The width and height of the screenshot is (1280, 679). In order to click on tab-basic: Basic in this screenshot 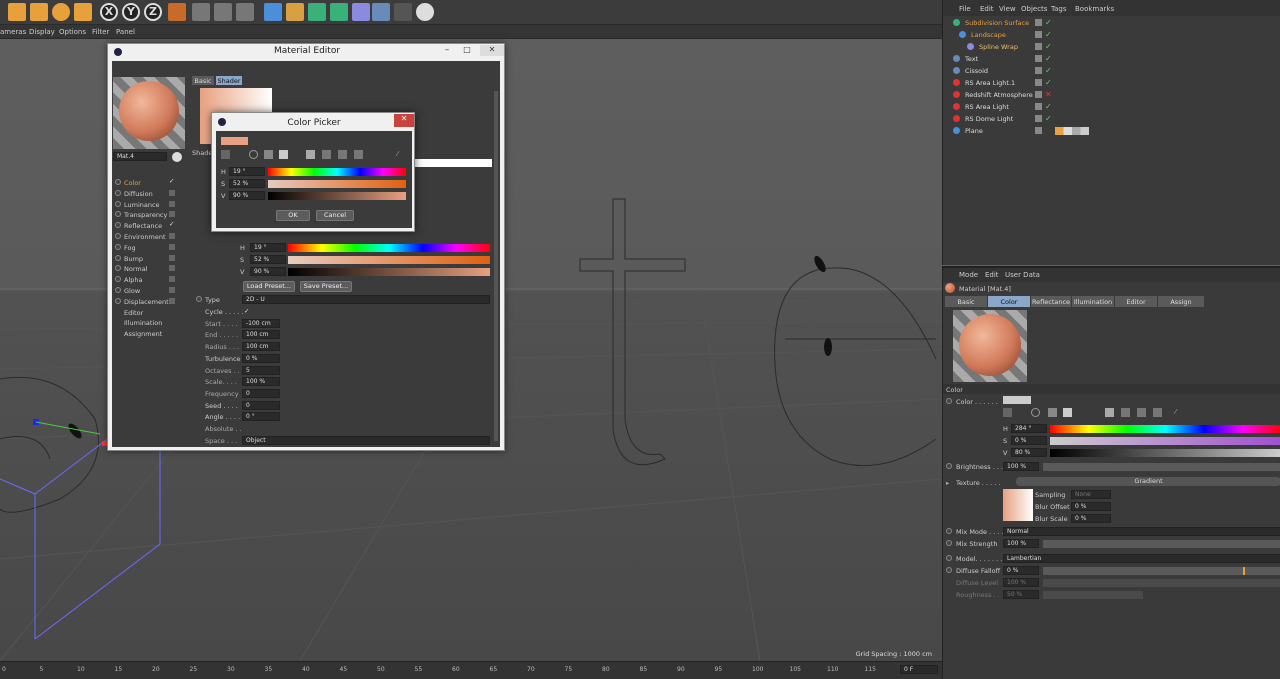, I will do `click(203, 80)`.